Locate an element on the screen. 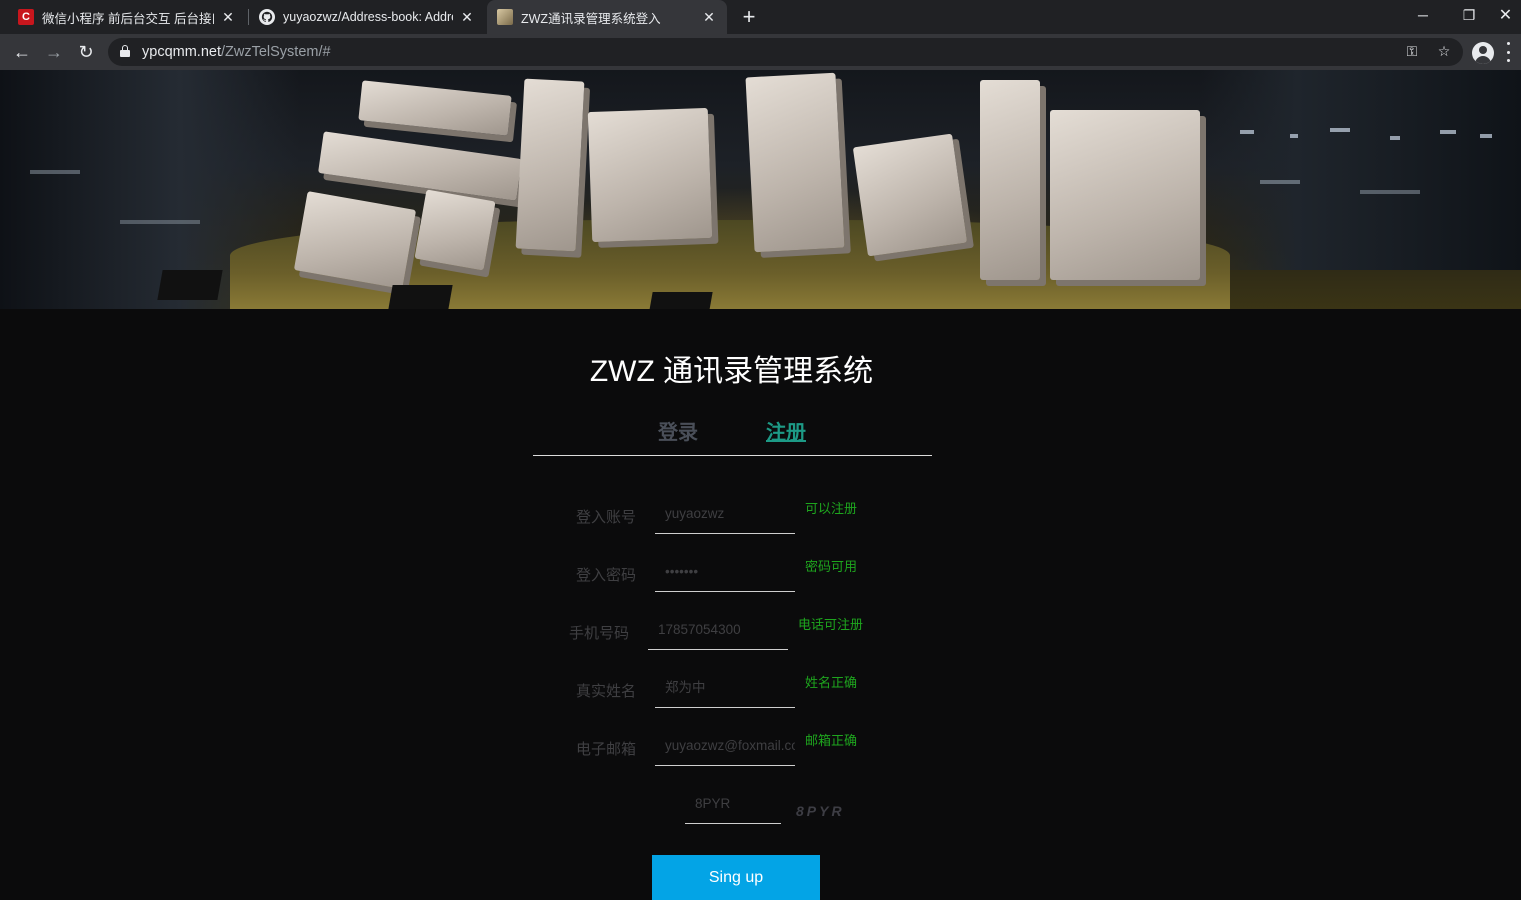  site-favicon is located at coordinates (505, 17).